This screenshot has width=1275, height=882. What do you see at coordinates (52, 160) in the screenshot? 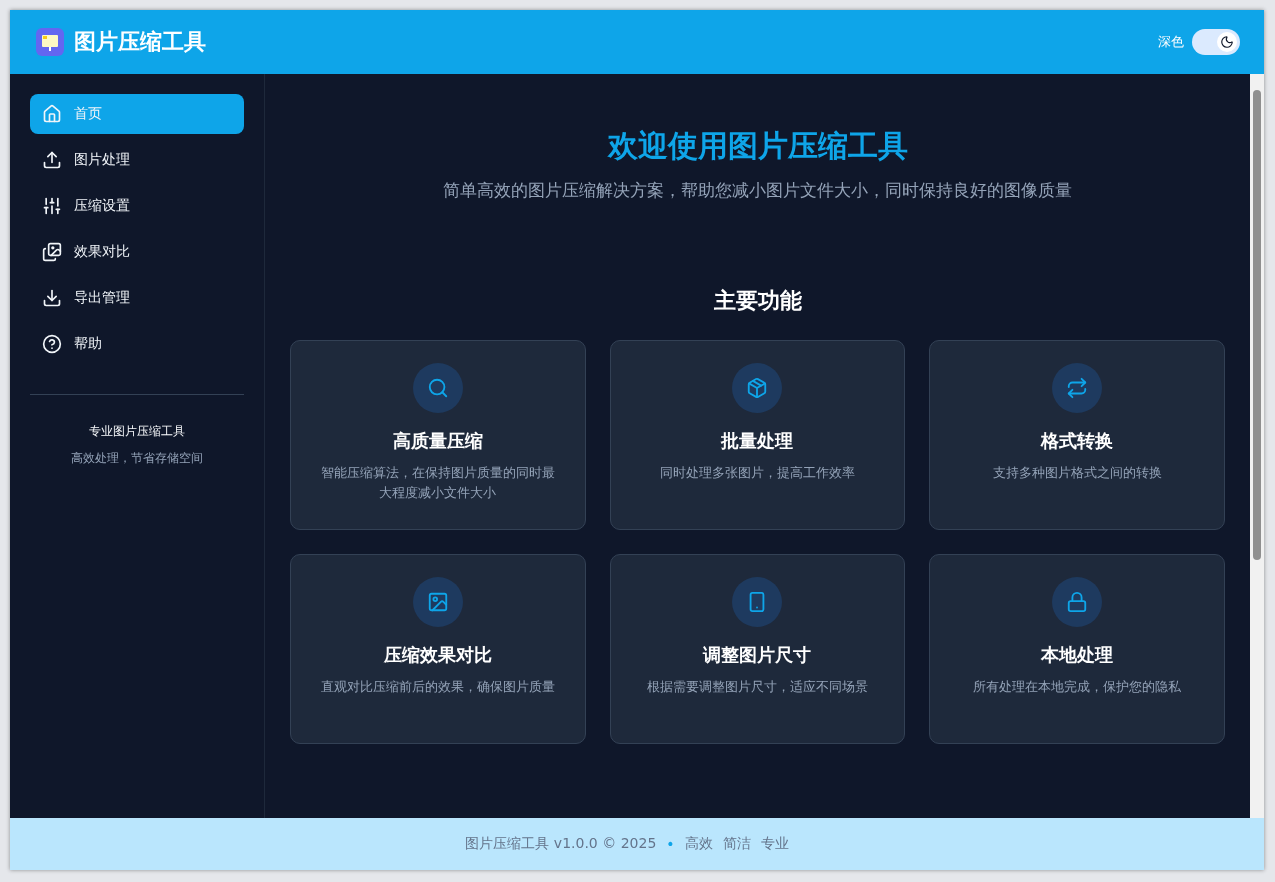
I see `upload-icon` at bounding box center [52, 160].